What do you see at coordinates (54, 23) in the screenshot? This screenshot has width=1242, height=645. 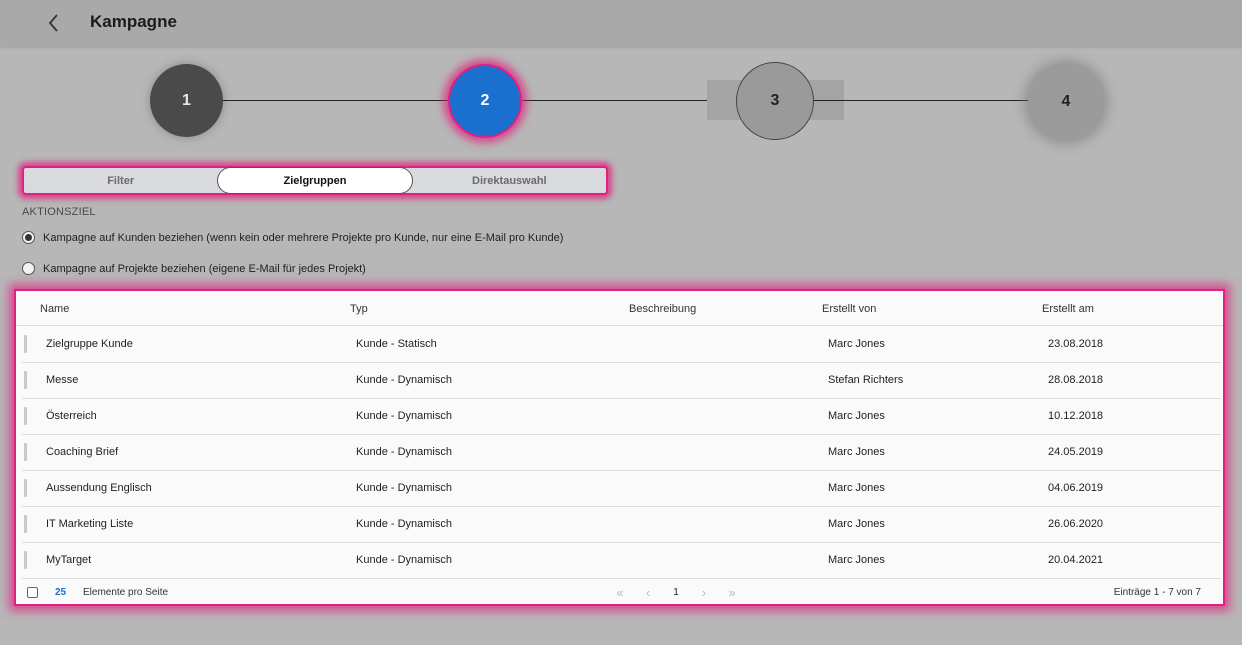 I see `chevron-left-icon` at bounding box center [54, 23].